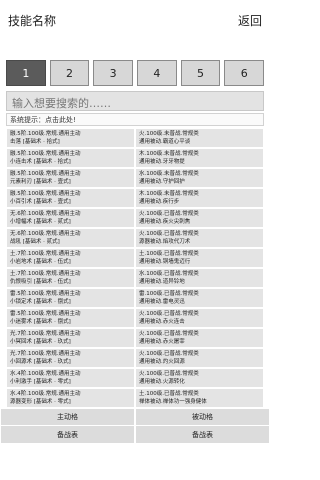 The height and width of the screenshot is (480, 320). I want to click on skill-line2: 小锁定术 [基础术 · 捌式], so click(40, 302).